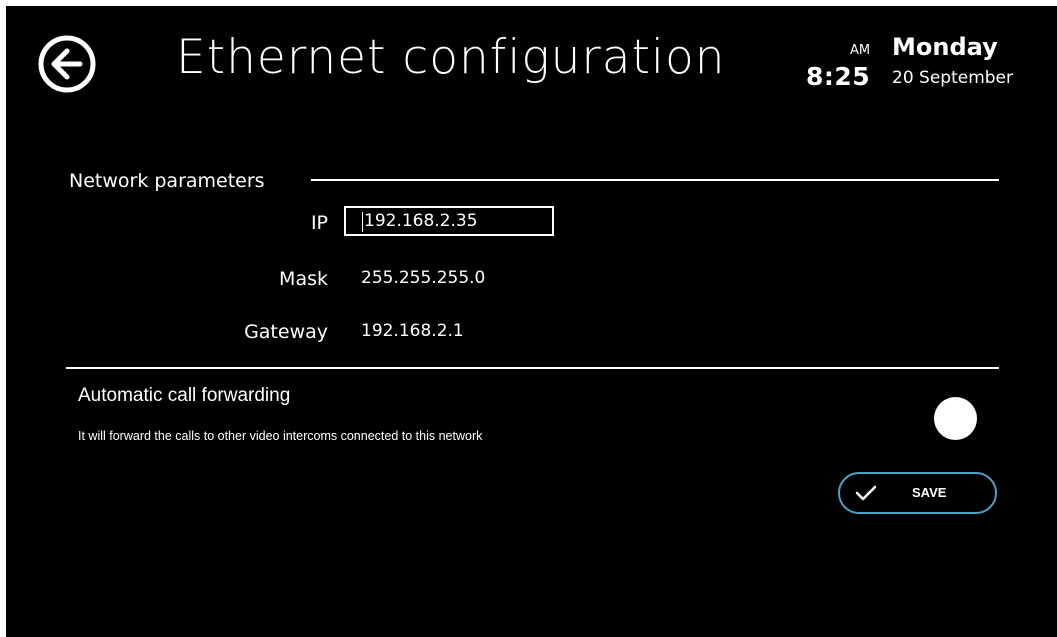 This screenshot has width=1057, height=637. What do you see at coordinates (286, 332) in the screenshot?
I see `gateway-label: Gateway` at bounding box center [286, 332].